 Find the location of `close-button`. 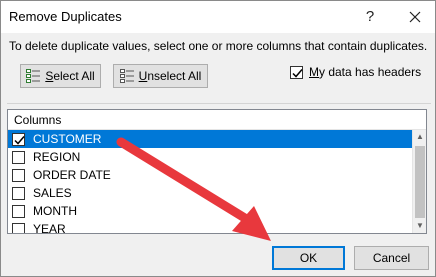

close-button is located at coordinates (415, 17).